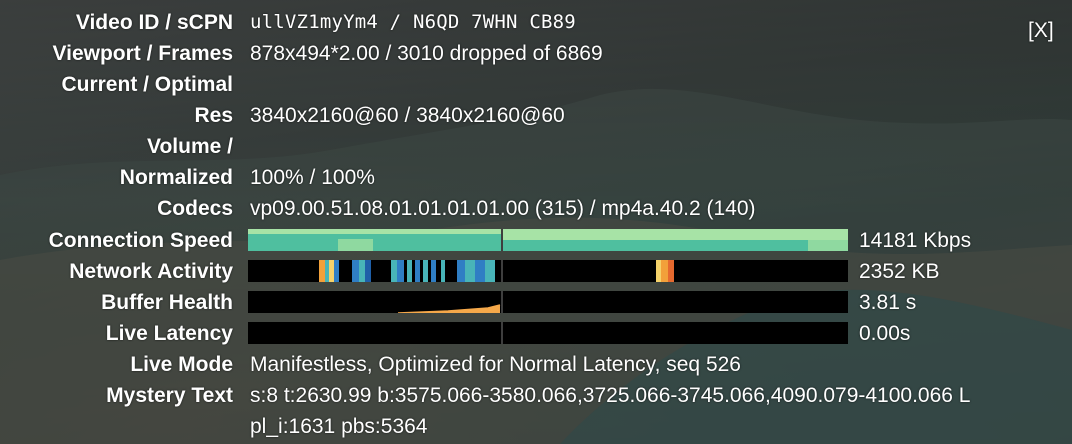 Image resolution: width=1072 pixels, height=444 pixels. Describe the element at coordinates (176, 177) in the screenshot. I see `label-normalized: Normalized` at that location.